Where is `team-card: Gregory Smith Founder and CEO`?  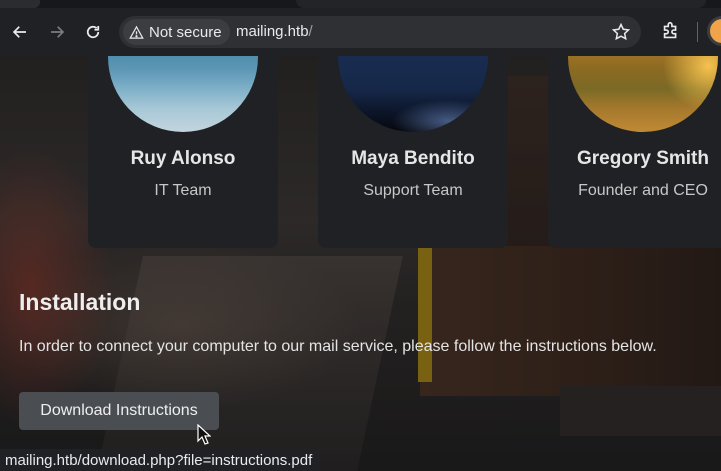
team-card: Gregory Smith Founder and CEO is located at coordinates (634, 152).